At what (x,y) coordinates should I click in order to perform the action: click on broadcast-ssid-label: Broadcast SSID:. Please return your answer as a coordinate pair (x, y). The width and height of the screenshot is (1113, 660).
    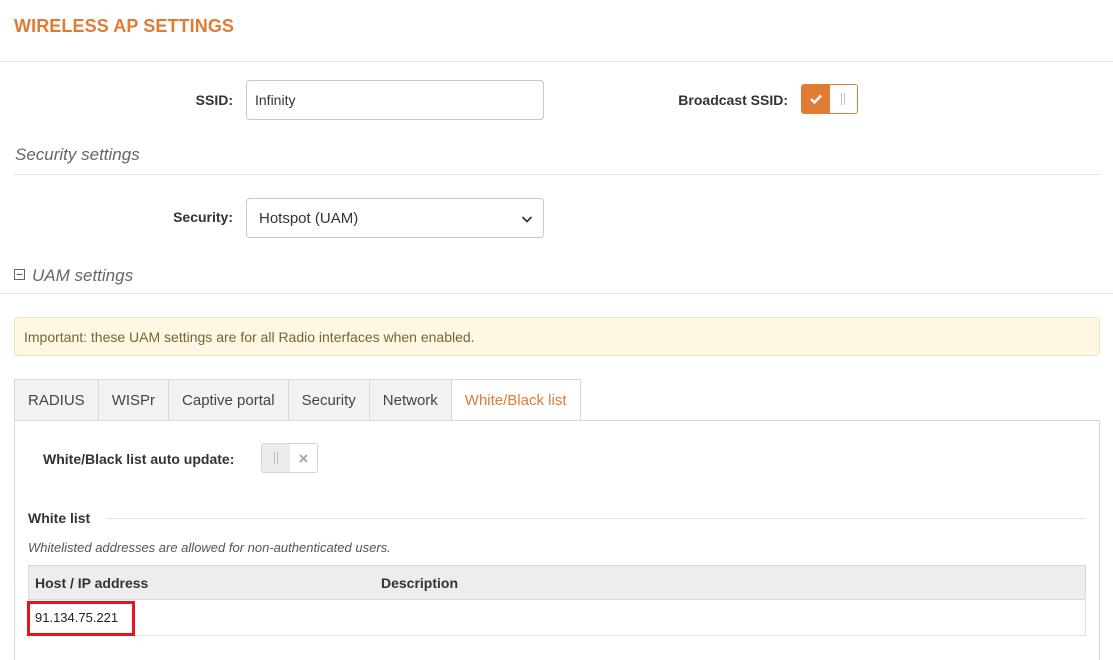
    Looking at the image, I should click on (733, 100).